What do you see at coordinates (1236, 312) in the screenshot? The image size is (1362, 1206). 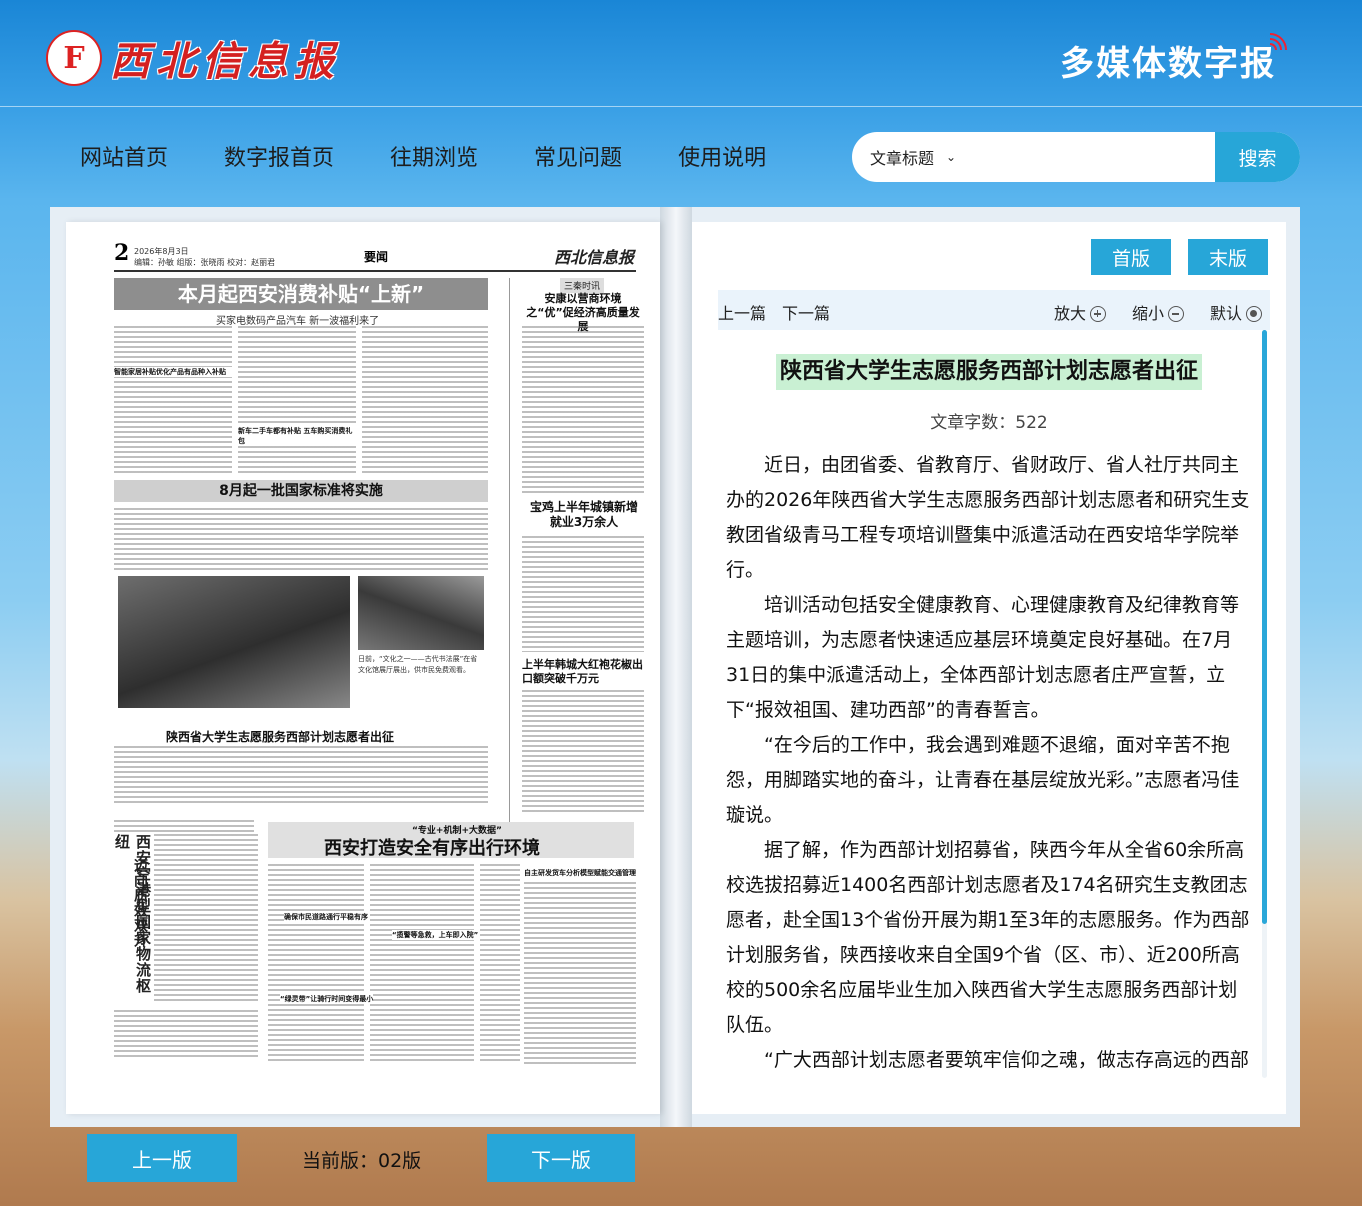 I see `zoom-default-button: 默认` at bounding box center [1236, 312].